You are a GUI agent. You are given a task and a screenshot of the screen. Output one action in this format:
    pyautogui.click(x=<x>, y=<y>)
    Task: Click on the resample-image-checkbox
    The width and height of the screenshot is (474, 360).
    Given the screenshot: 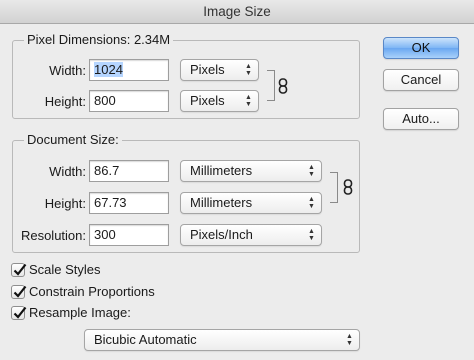 What is the action you would take?
    pyautogui.click(x=19, y=313)
    